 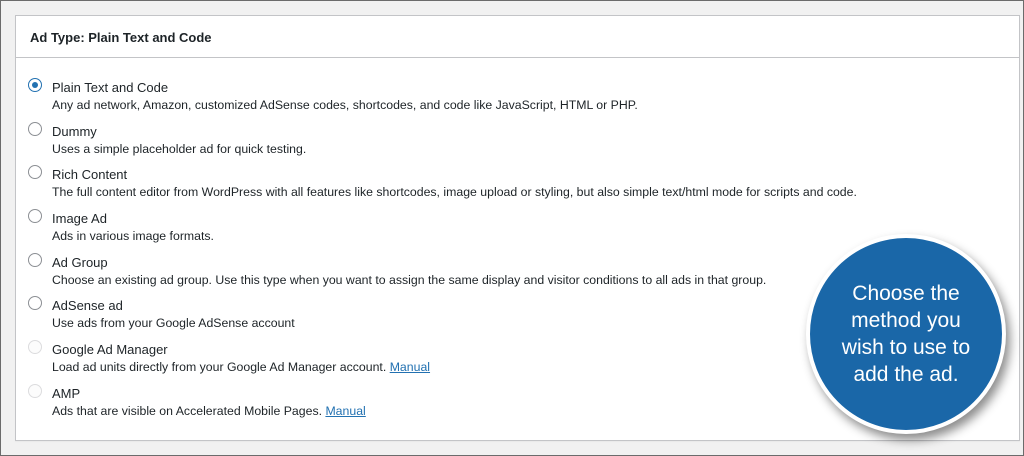 What do you see at coordinates (35, 216) in the screenshot?
I see `radio-image-ad` at bounding box center [35, 216].